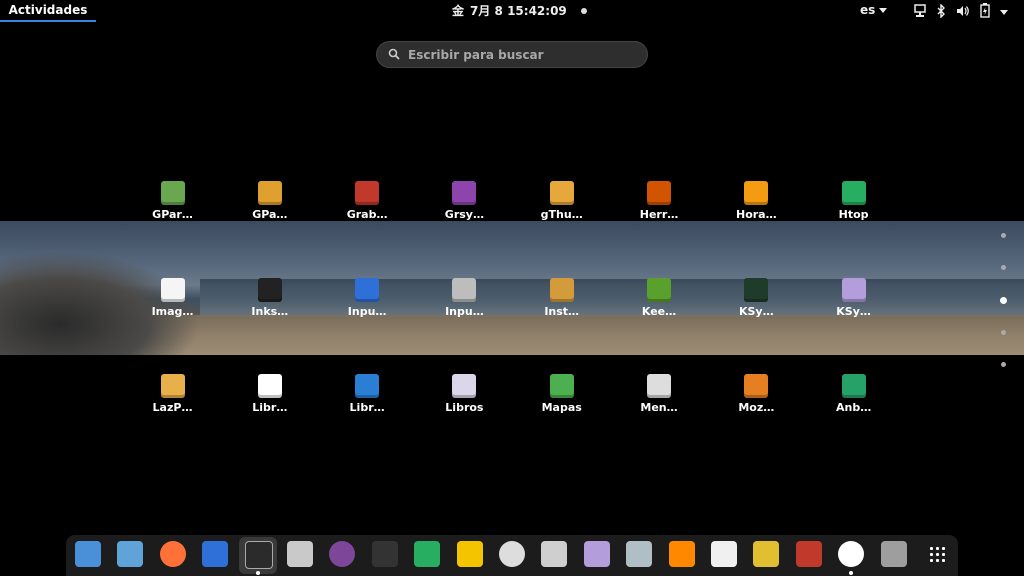  Describe the element at coordinates (554, 554) in the screenshot. I see `file-cabinet-icon` at that location.